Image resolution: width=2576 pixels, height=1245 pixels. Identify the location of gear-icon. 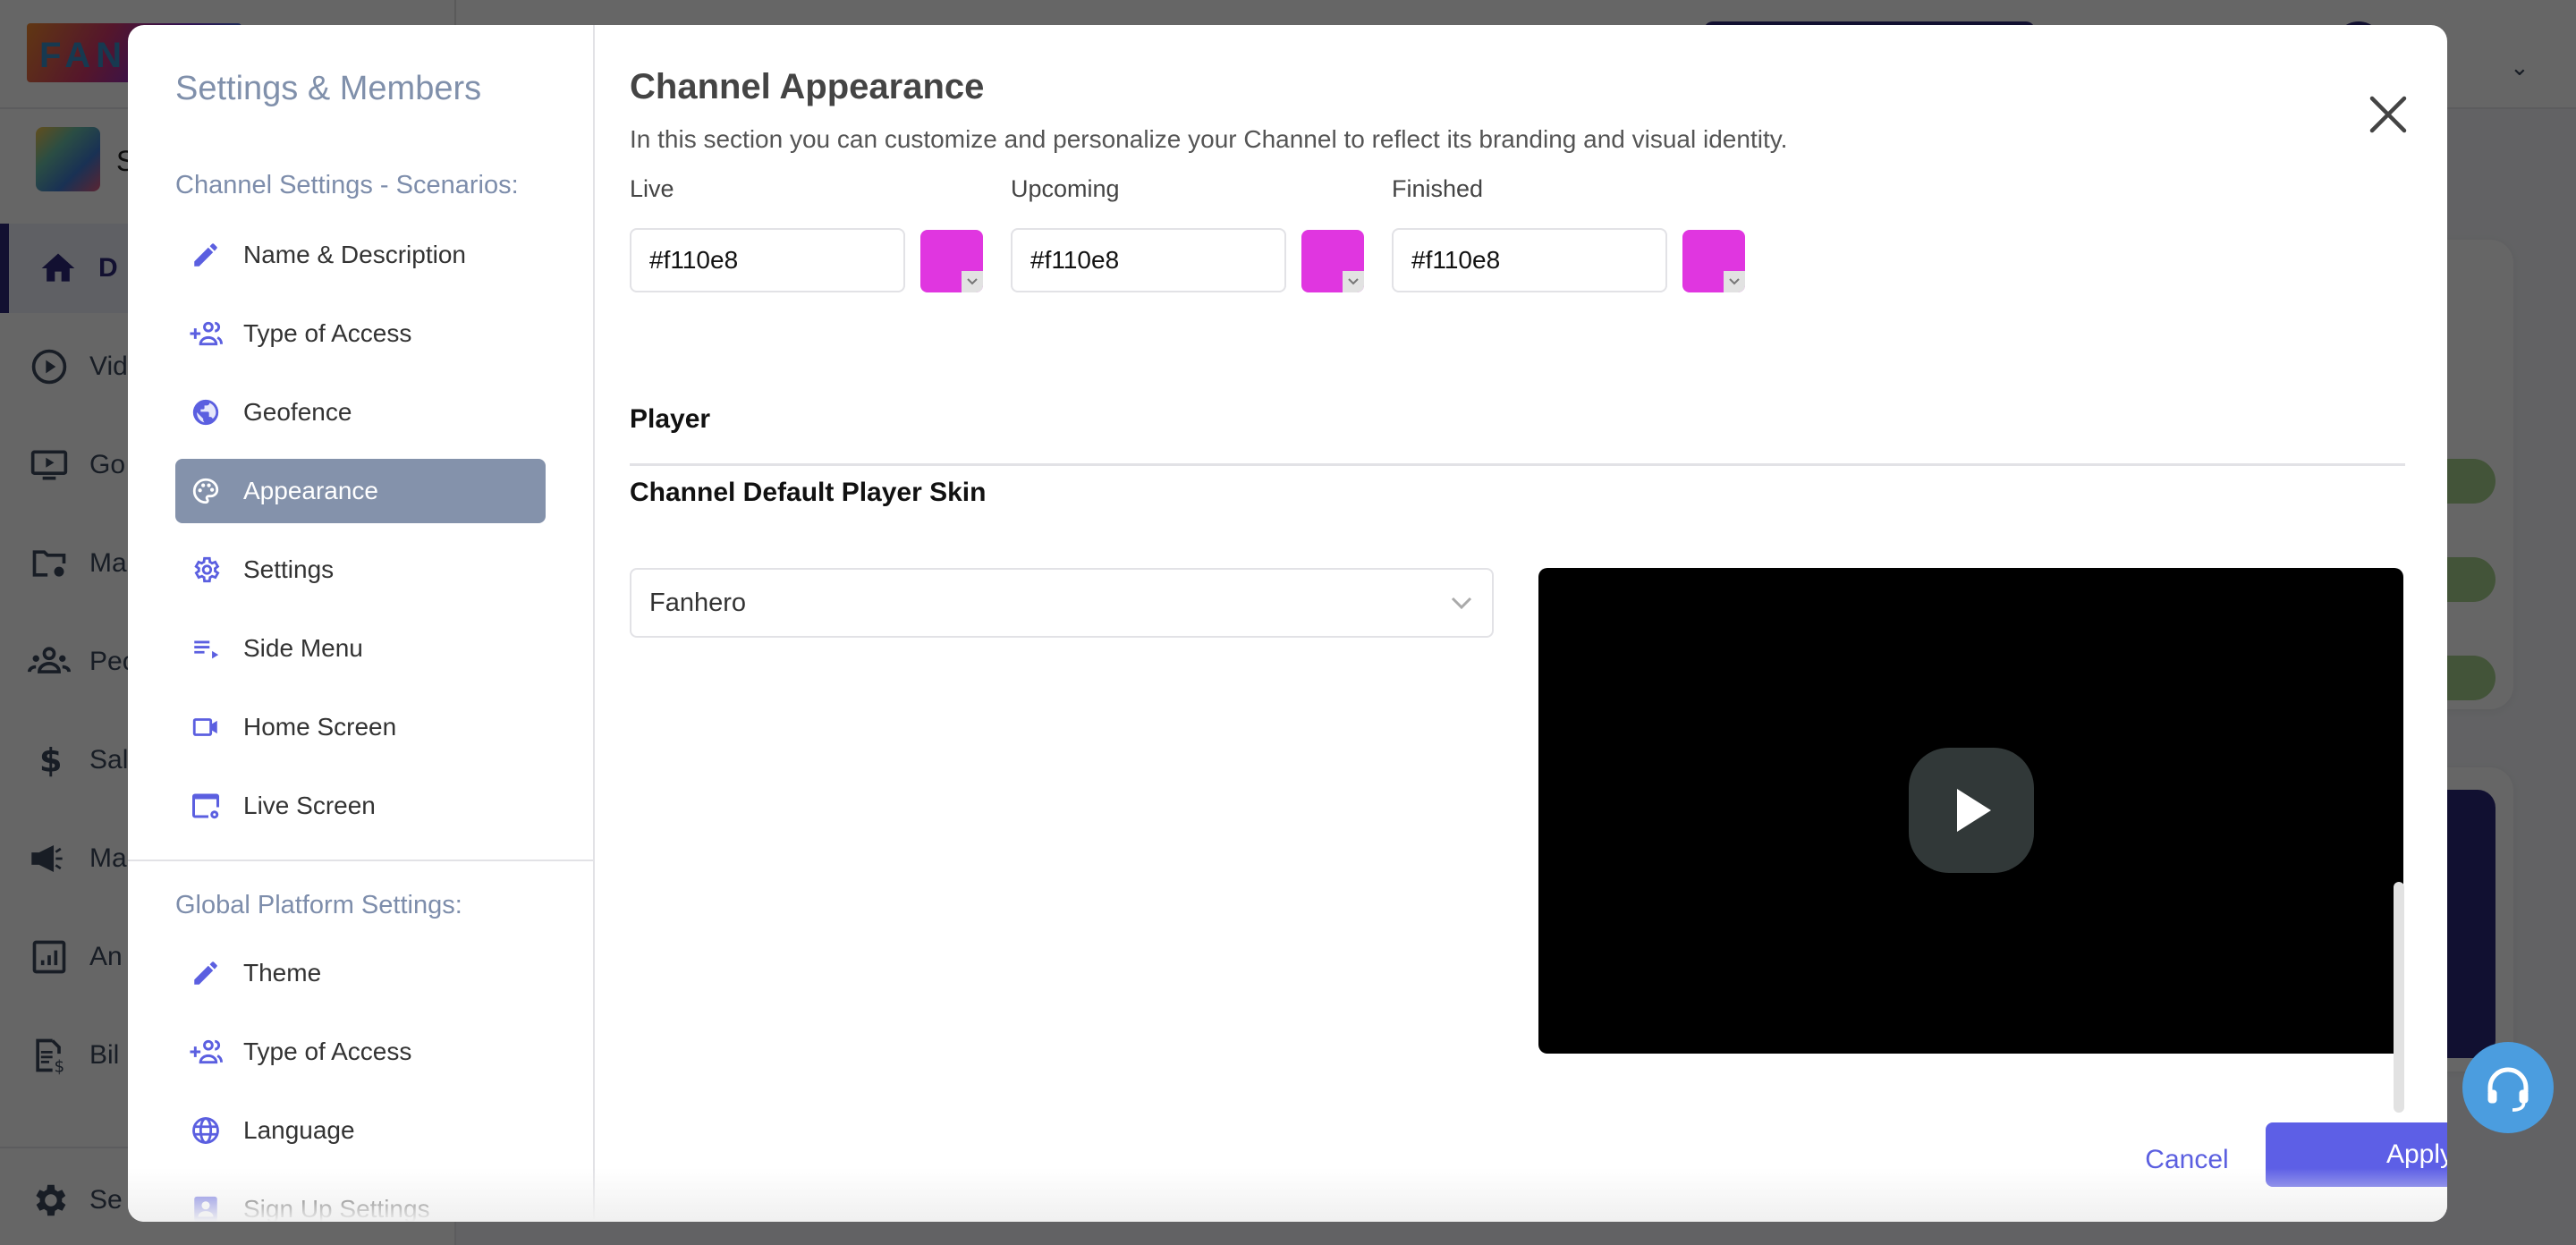
(206, 570).